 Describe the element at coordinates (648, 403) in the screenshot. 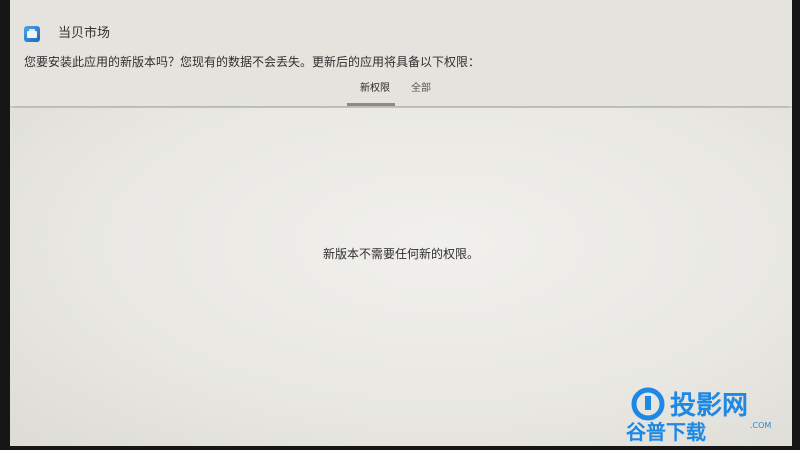

I see `watermark-ring-bar` at that location.